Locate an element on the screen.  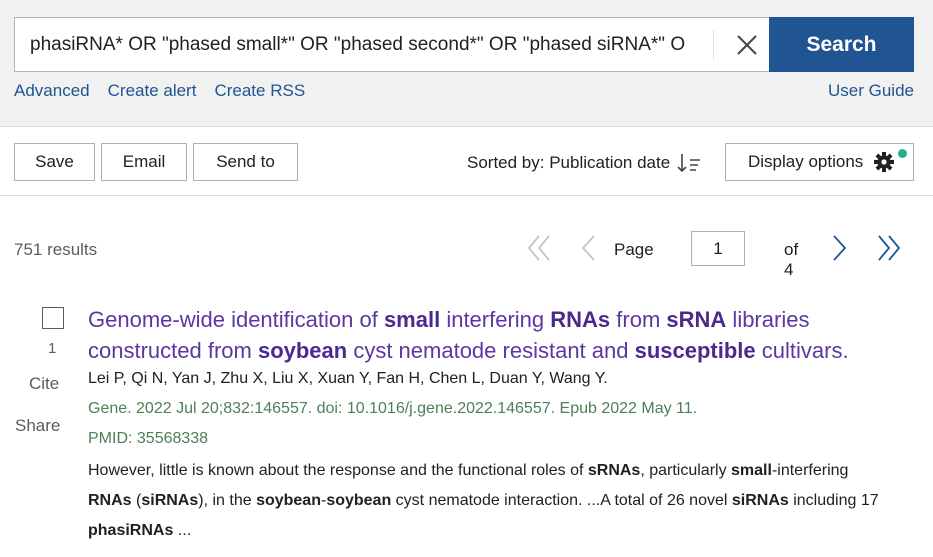
share-button: Share is located at coordinates (37, 426).